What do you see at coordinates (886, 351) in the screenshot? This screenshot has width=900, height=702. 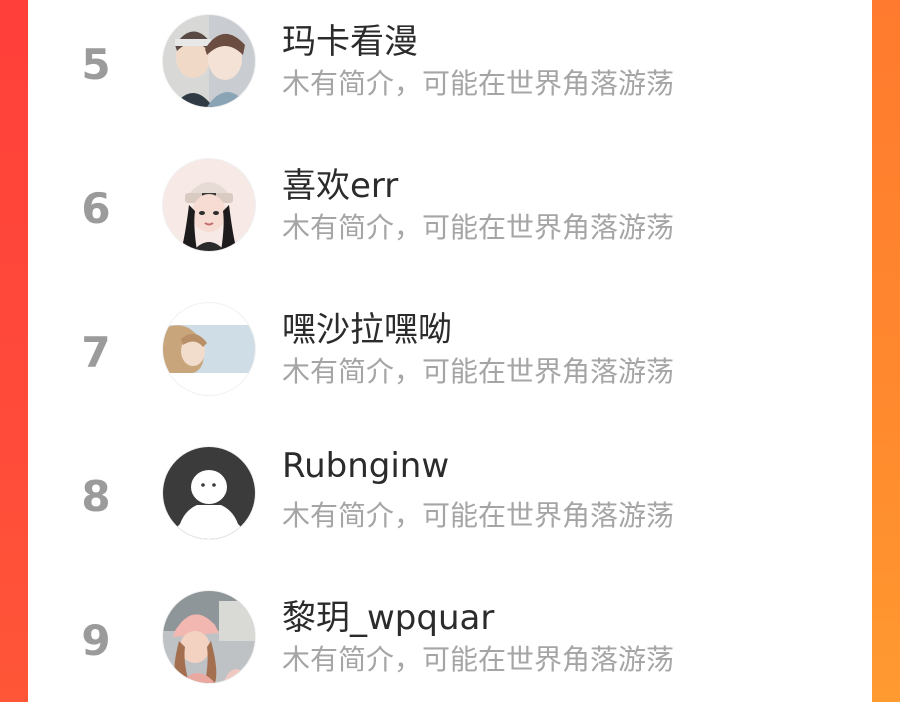 I see `right-gradient-border` at bounding box center [886, 351].